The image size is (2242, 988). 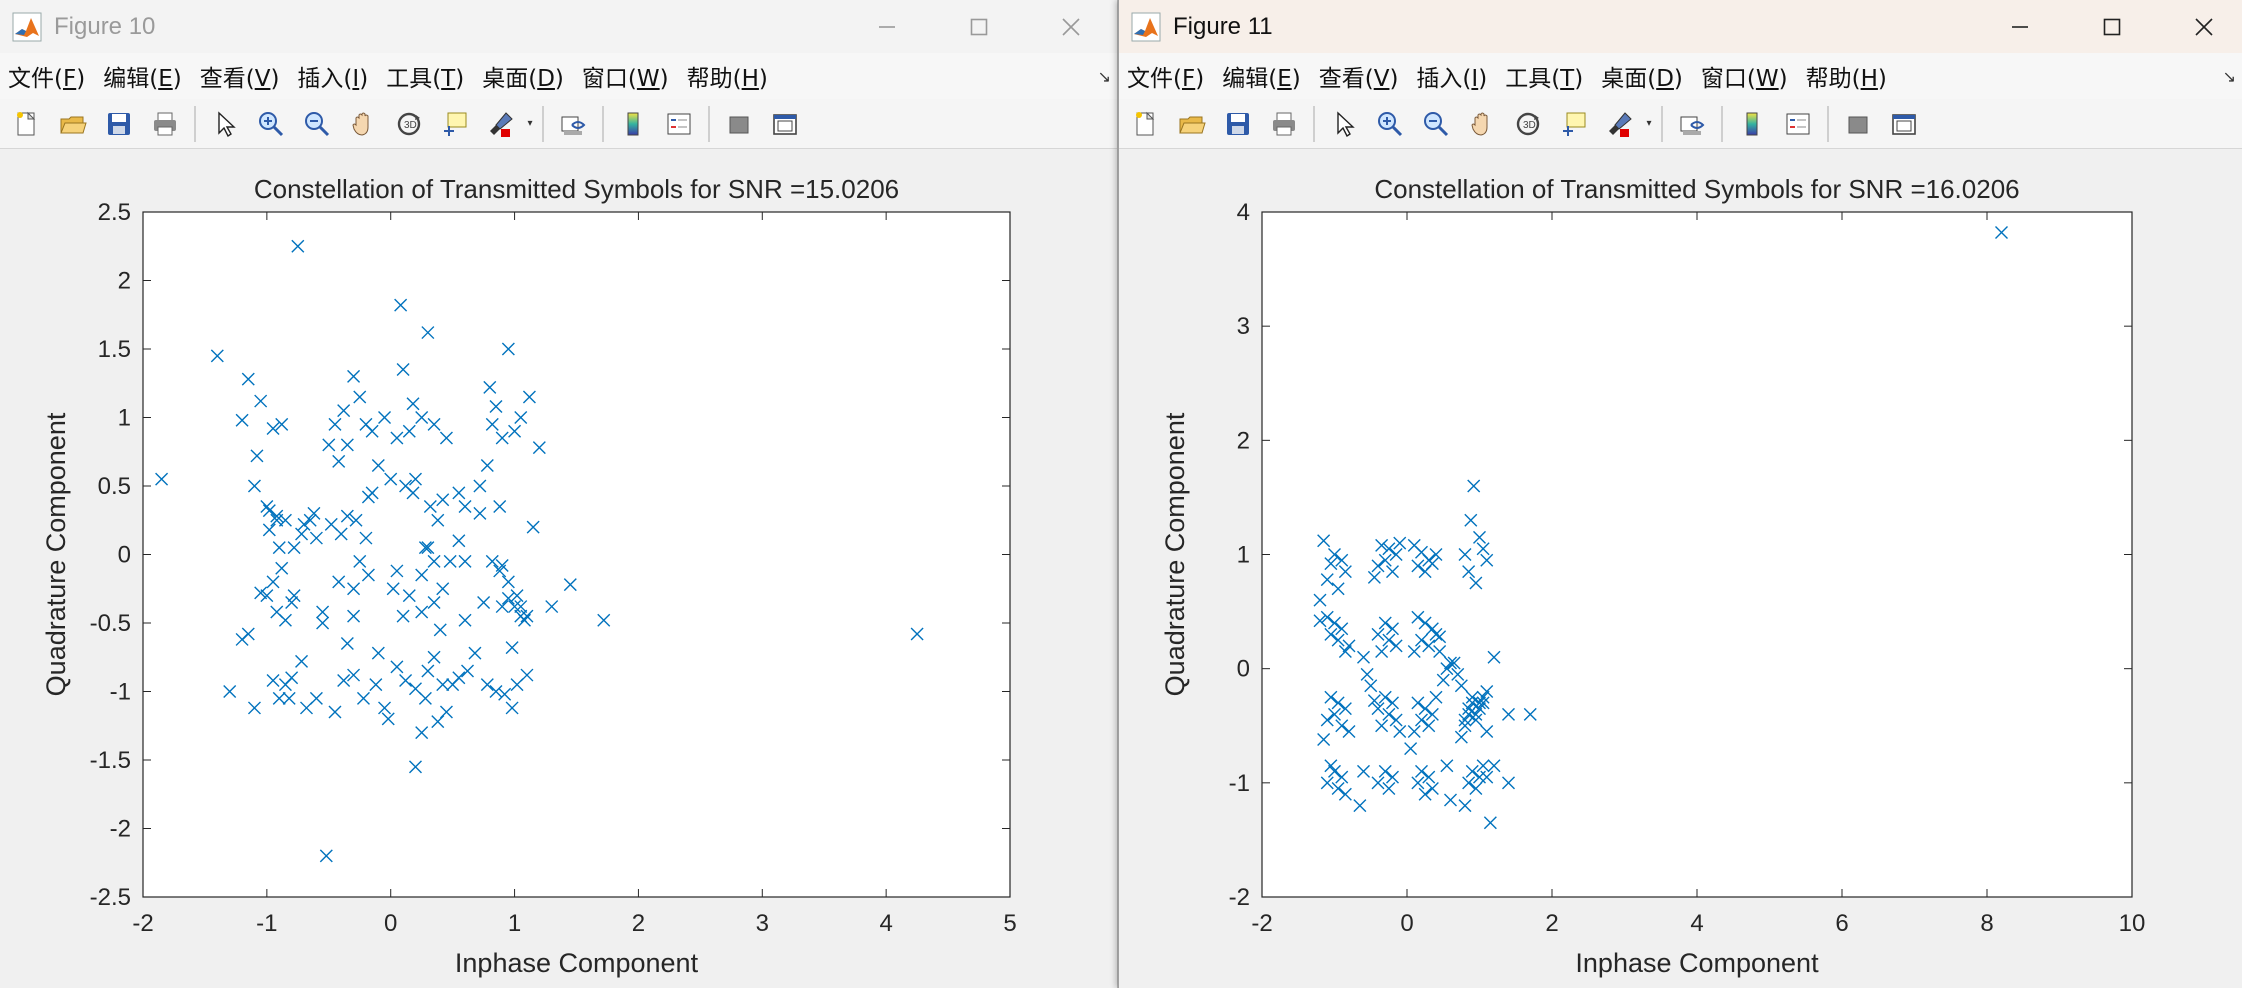 What do you see at coordinates (1697, 963) in the screenshot?
I see `x-axis-label: Inphase Component` at bounding box center [1697, 963].